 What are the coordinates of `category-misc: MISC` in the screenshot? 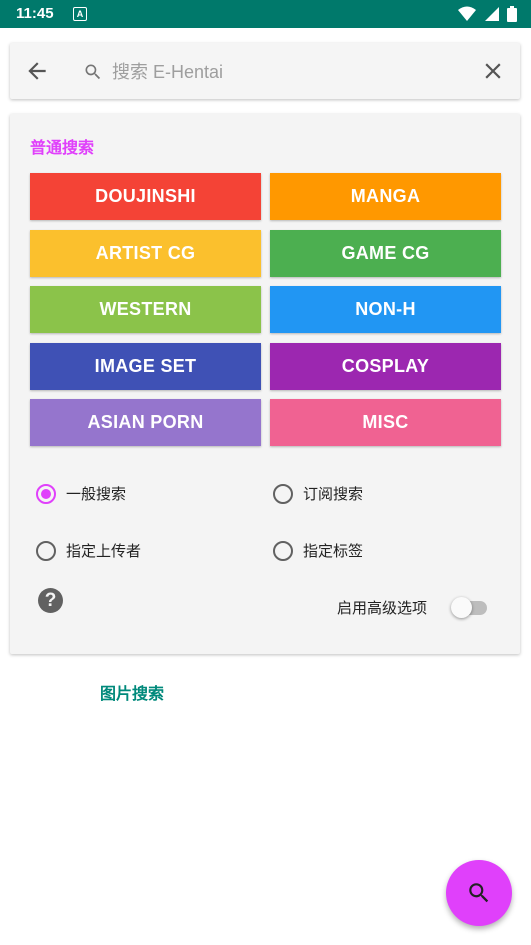 It's located at (385, 422).